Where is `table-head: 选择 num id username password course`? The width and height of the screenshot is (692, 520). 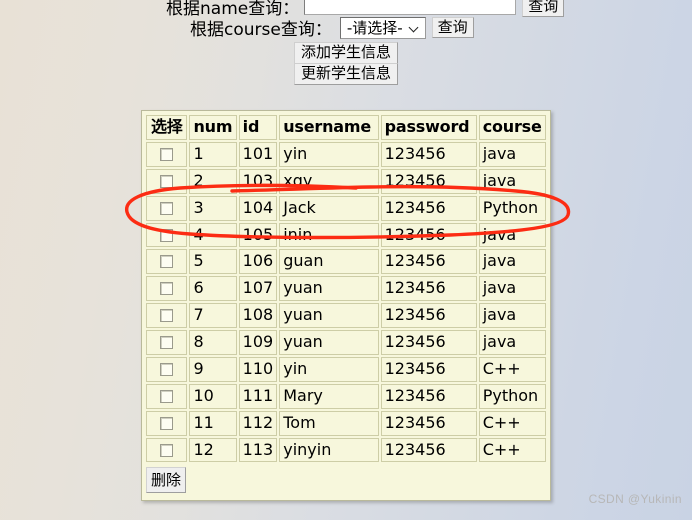
table-head: 选择 num id username password course is located at coordinates (346, 127).